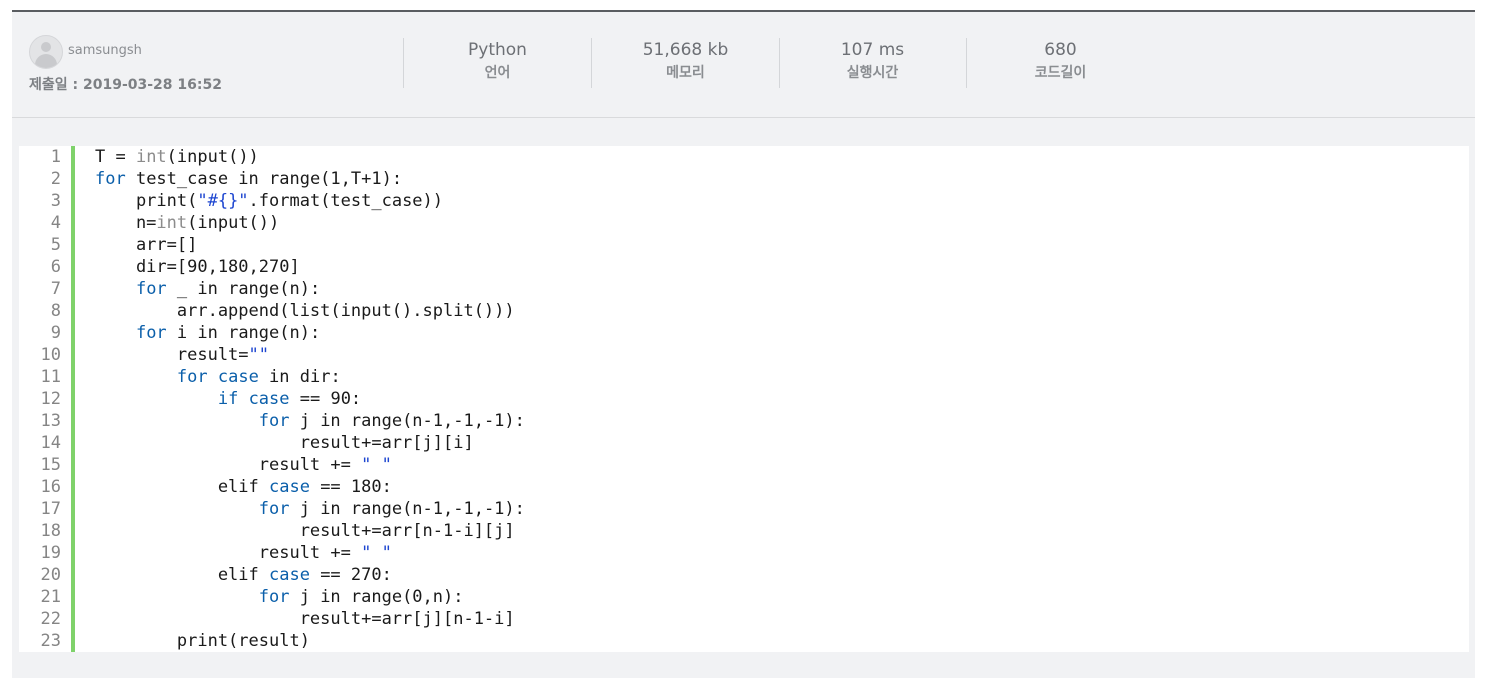  What do you see at coordinates (50, 509) in the screenshot?
I see `line-number: 17` at bounding box center [50, 509].